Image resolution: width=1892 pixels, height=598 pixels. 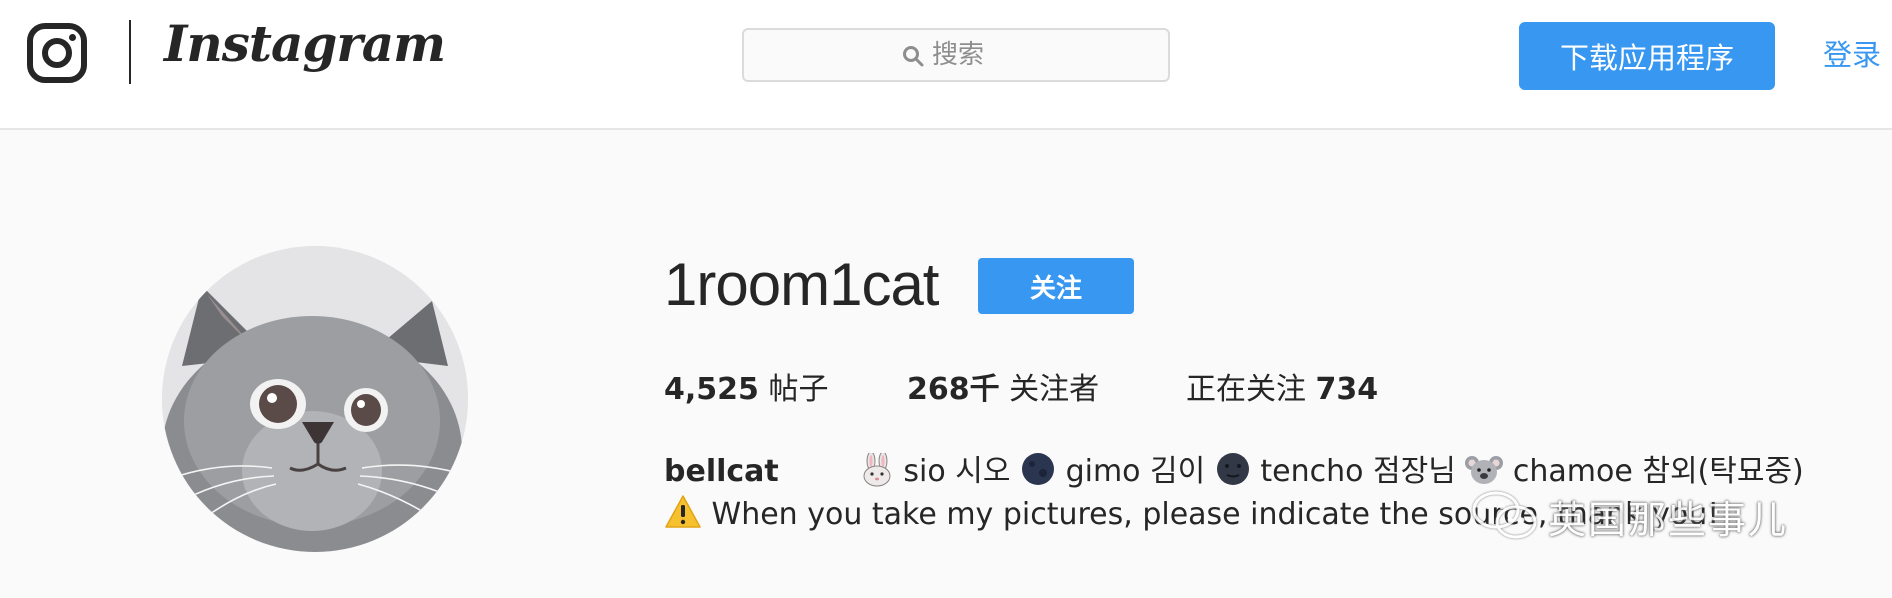 I want to click on logo-divider, so click(x=130, y=52).